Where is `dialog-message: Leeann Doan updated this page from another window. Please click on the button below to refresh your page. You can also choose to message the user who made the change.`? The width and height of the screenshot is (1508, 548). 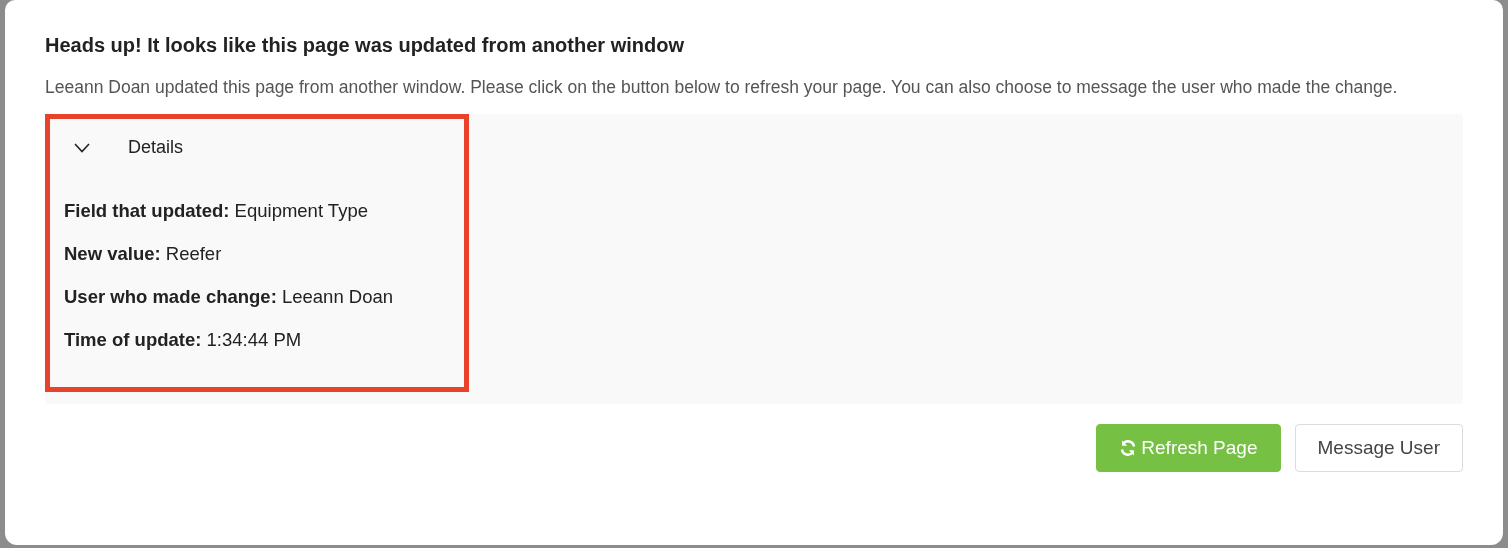 dialog-message: Leeann Doan updated this page from another window. Please click on the button below to refresh your page. You can also choose to message the user who made the change. is located at coordinates (722, 87).